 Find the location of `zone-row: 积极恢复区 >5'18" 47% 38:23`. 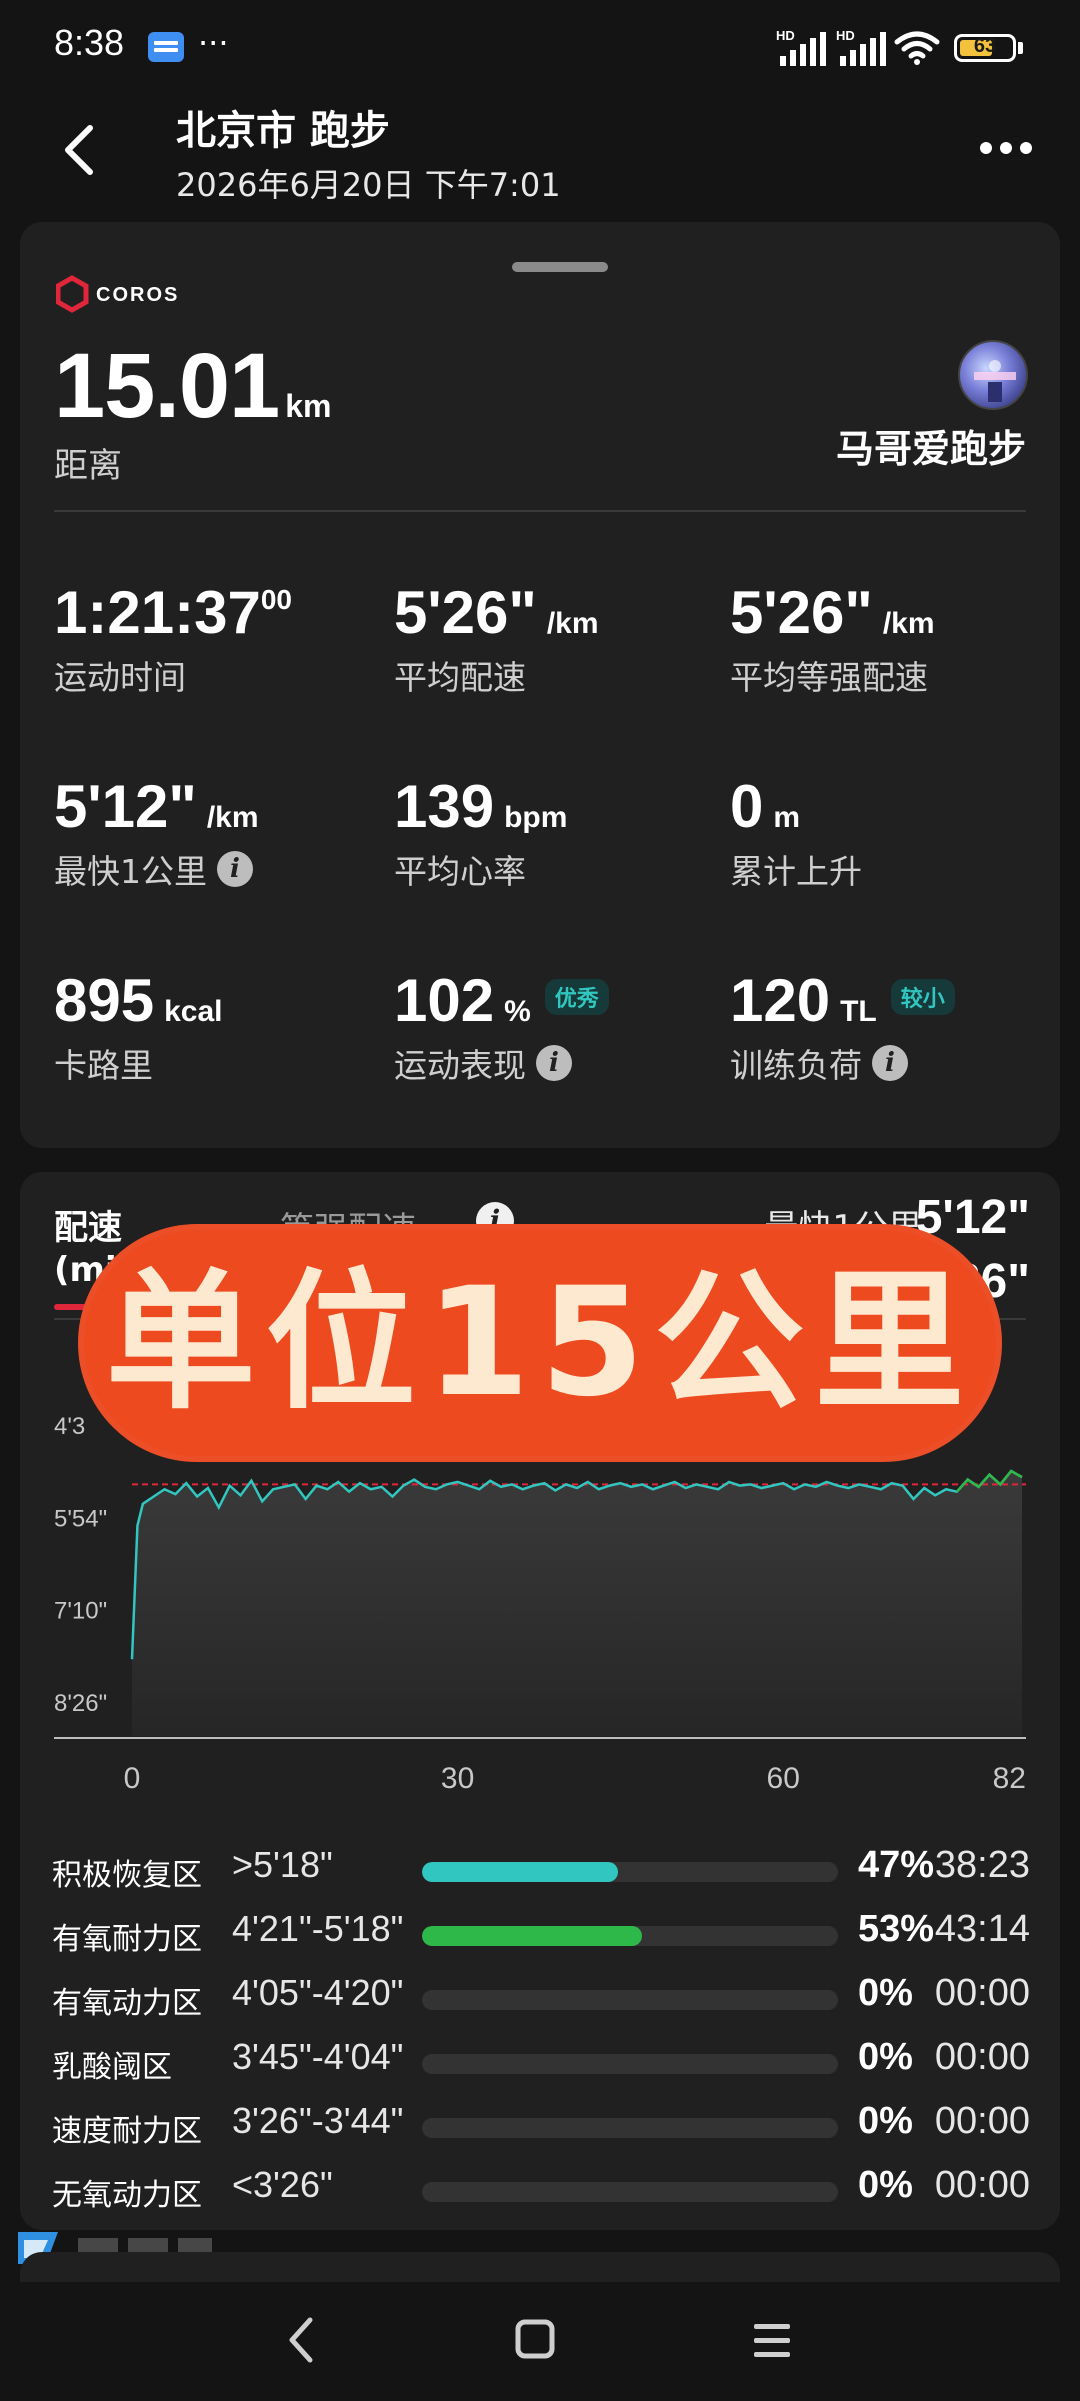

zone-row: 积极恢复区 >5'18" 47% 38:23 is located at coordinates (540, 1872).